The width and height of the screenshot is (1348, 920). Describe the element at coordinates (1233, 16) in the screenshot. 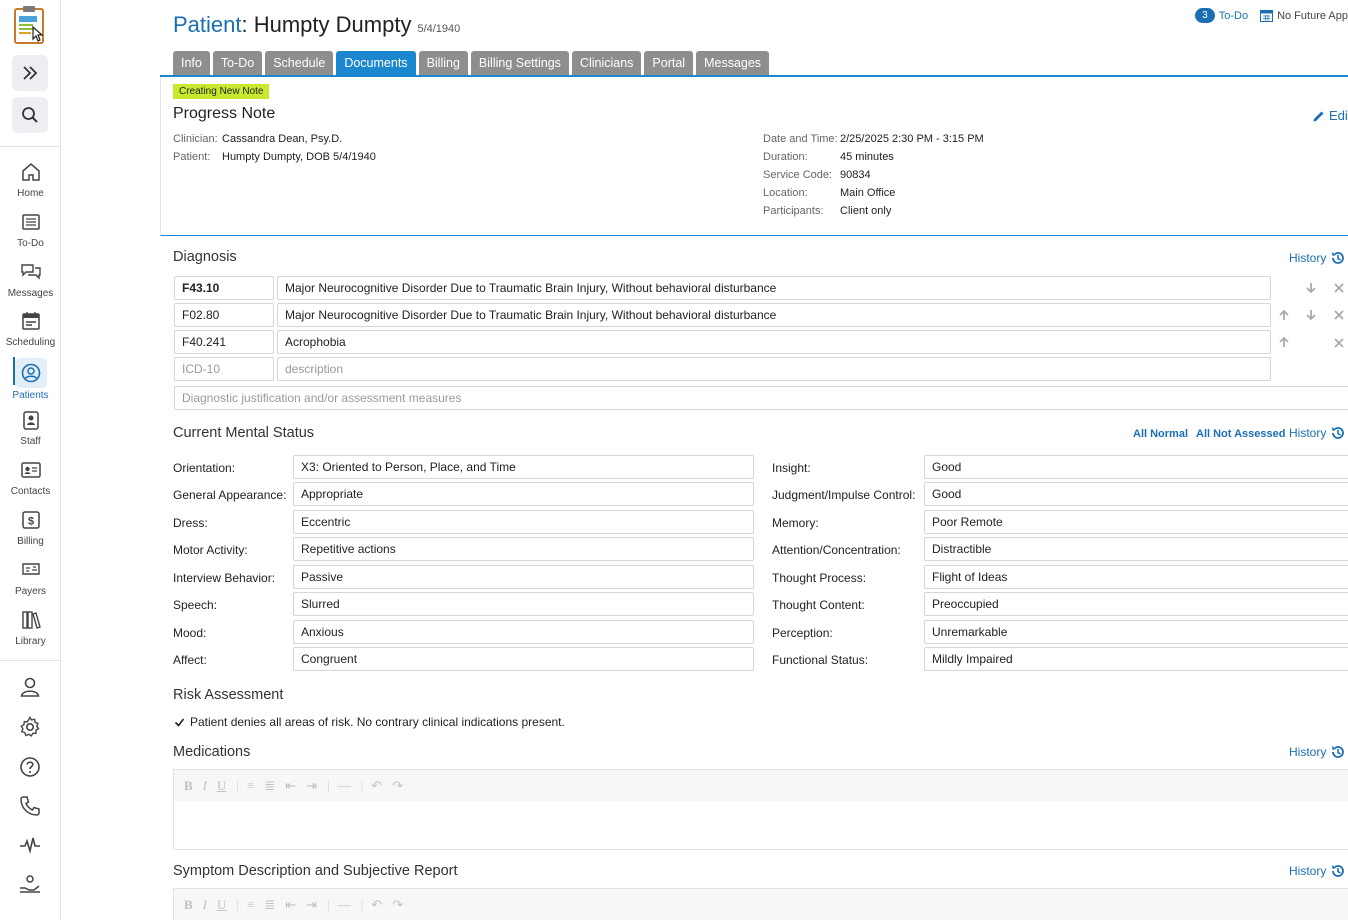

I see `todo-link: To-Do` at that location.